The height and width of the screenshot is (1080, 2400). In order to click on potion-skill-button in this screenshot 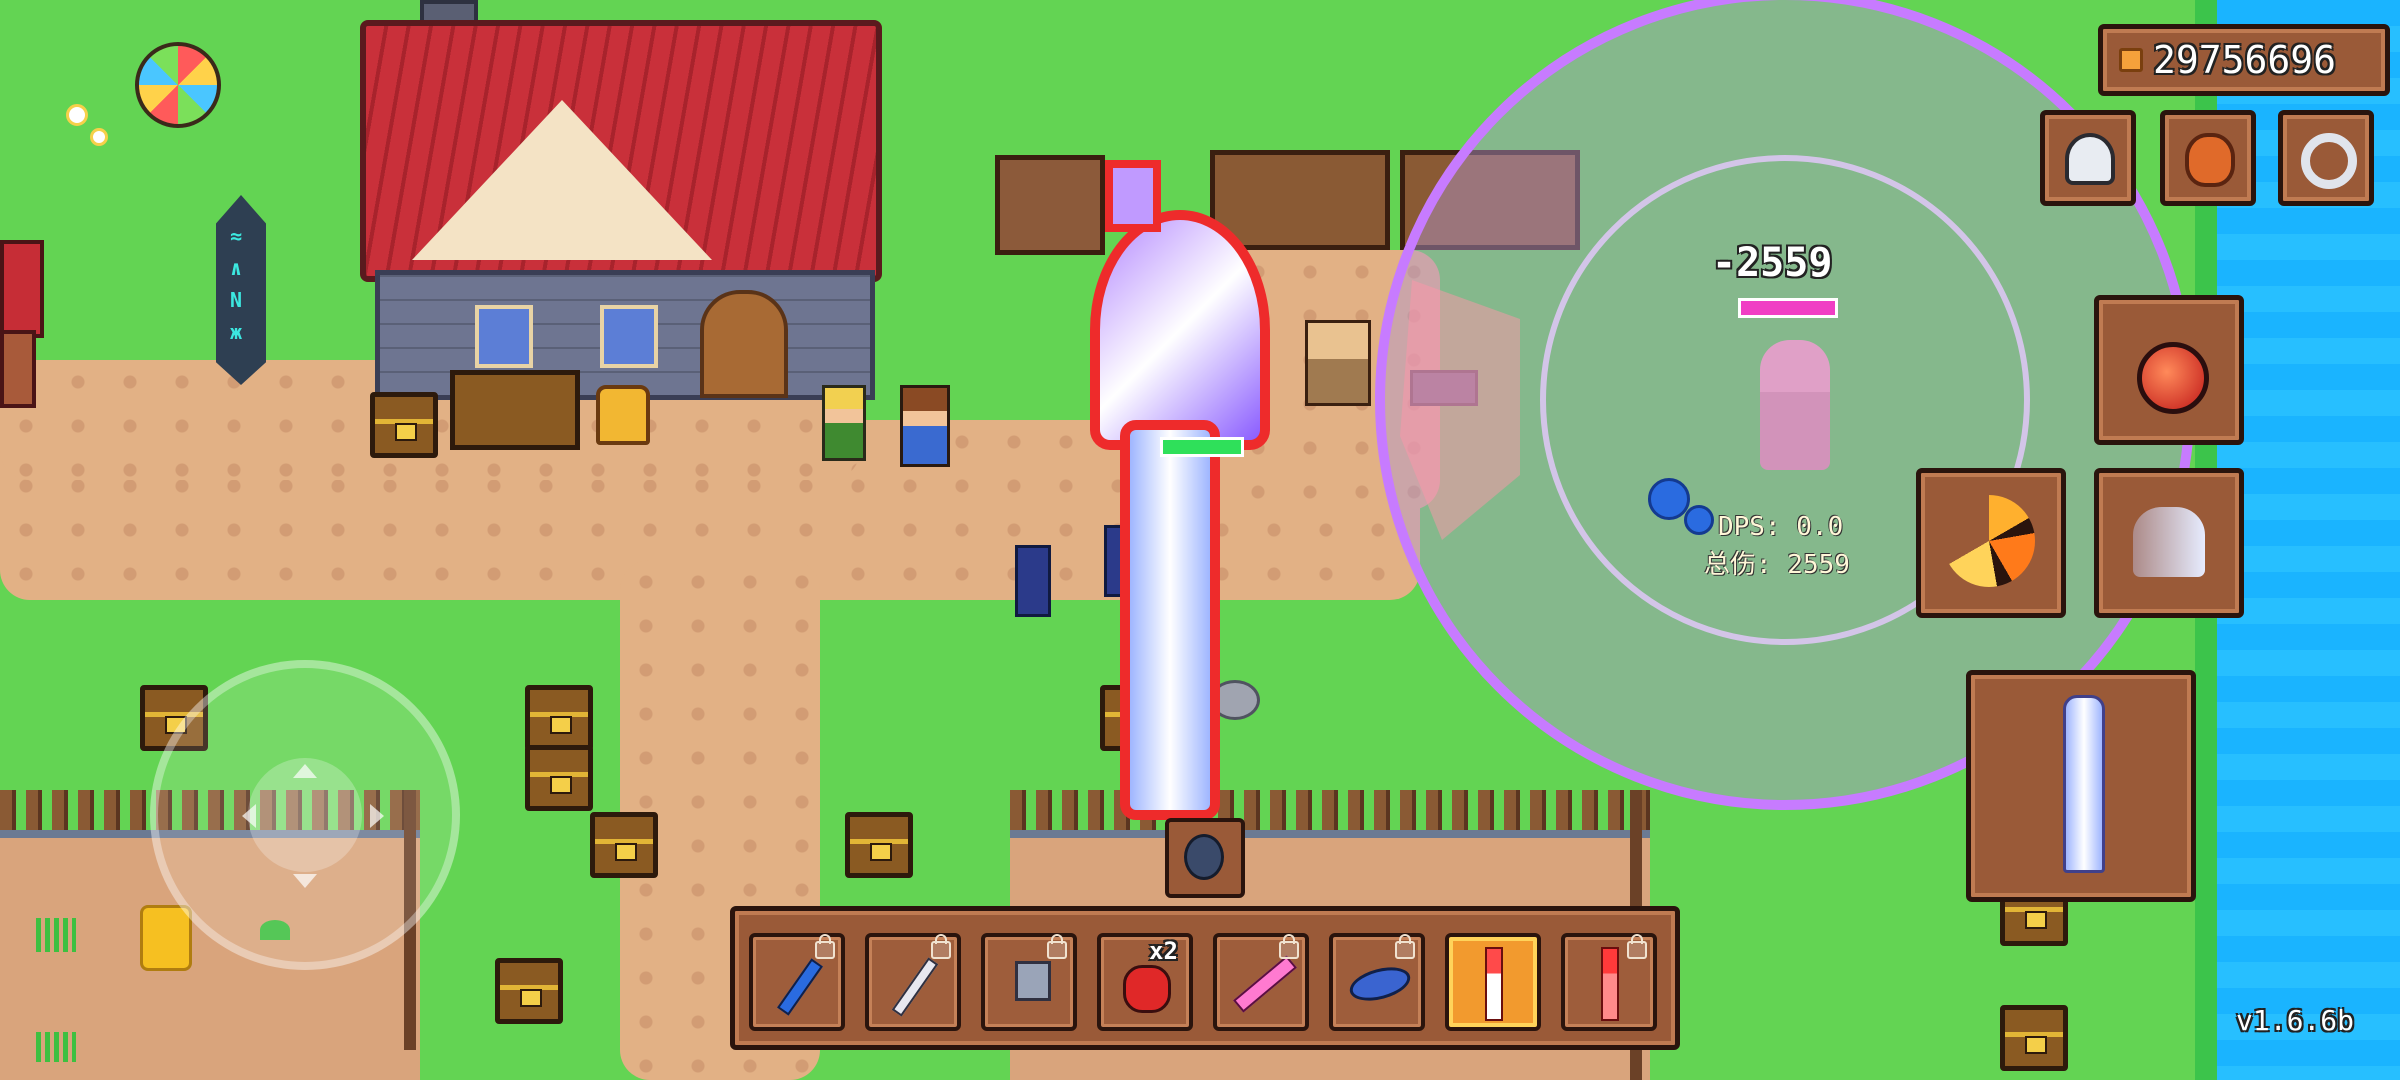, I will do `click(2169, 370)`.